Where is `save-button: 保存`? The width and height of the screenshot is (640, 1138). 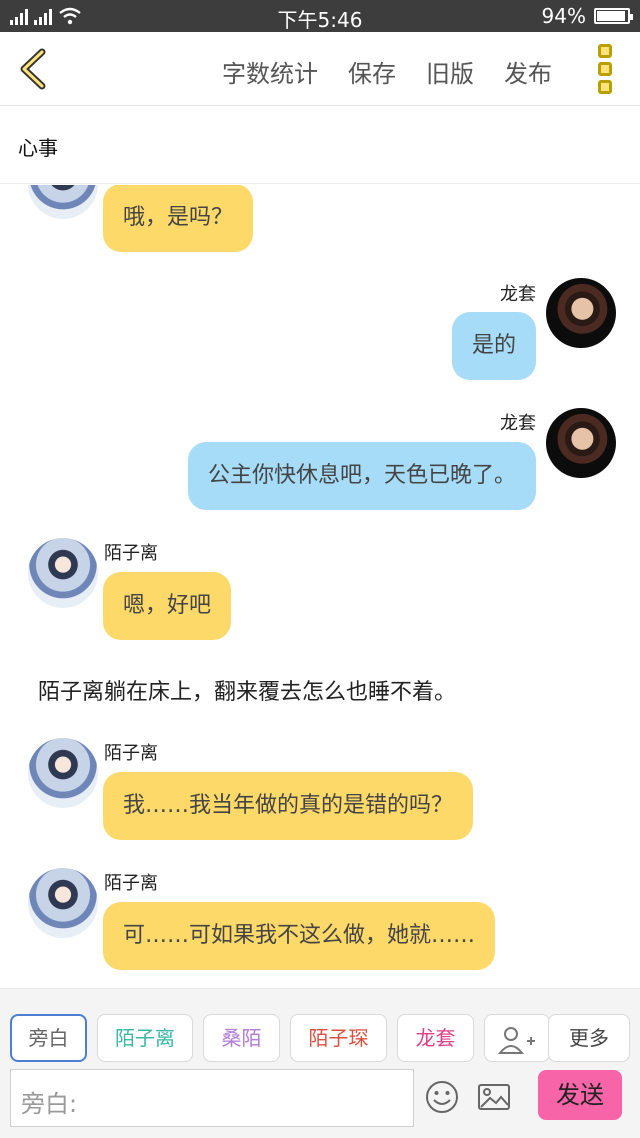 save-button: 保存 is located at coordinates (372, 71).